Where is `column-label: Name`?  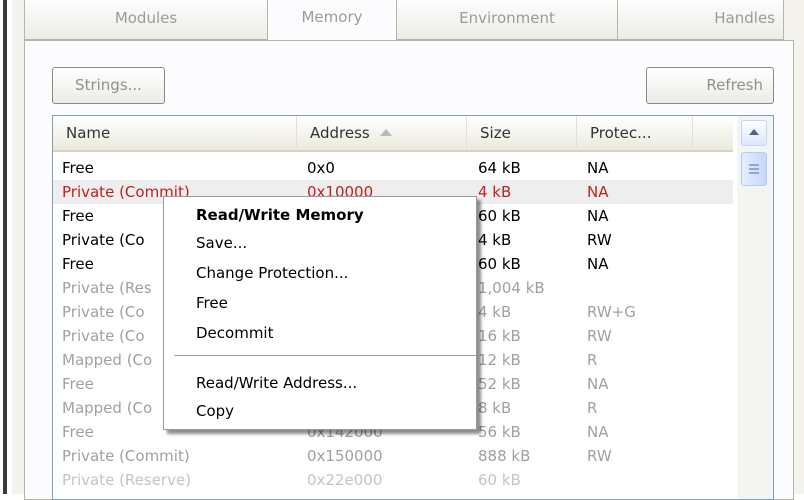 column-label: Name is located at coordinates (88, 133).